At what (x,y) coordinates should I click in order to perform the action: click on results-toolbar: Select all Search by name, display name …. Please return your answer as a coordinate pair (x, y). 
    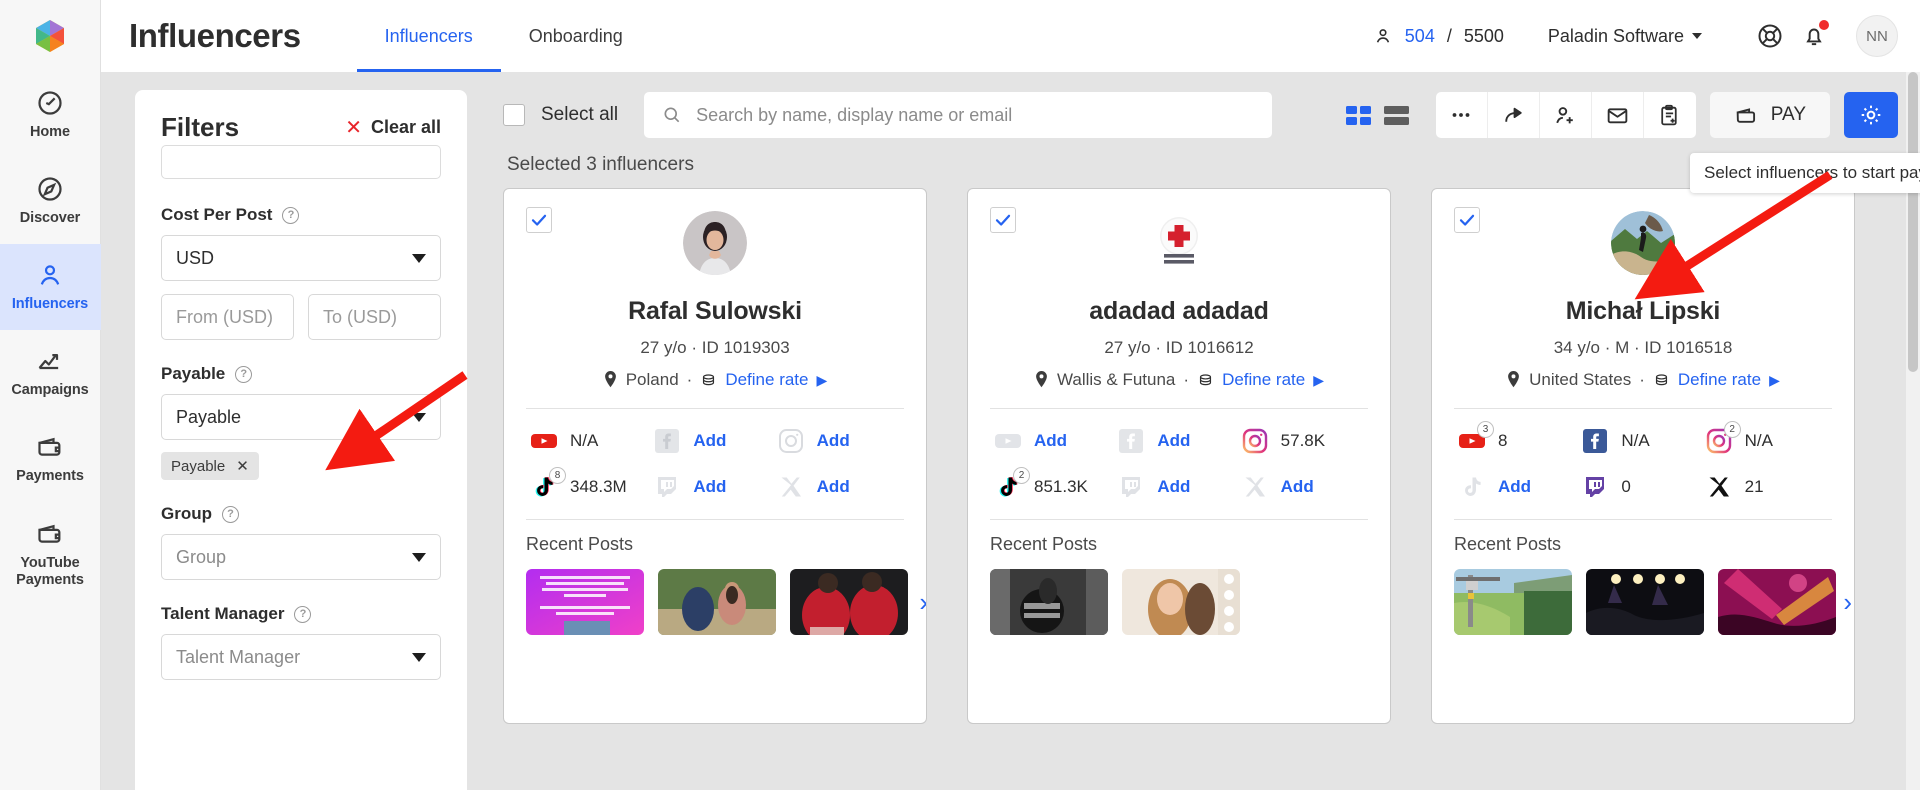
    Looking at the image, I should click on (1211, 115).